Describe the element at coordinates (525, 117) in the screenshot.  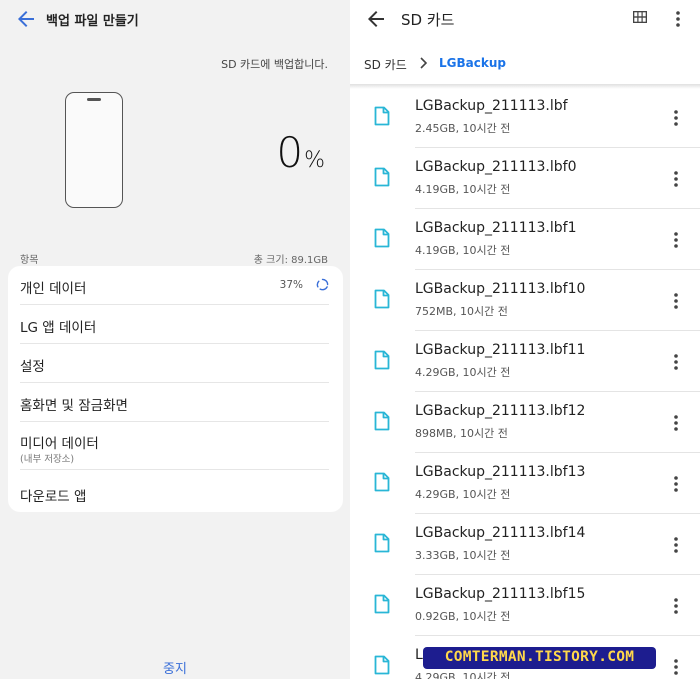
I see `file-row: LGBackup_211113.lbf 2.45GB, 10시간 전` at that location.